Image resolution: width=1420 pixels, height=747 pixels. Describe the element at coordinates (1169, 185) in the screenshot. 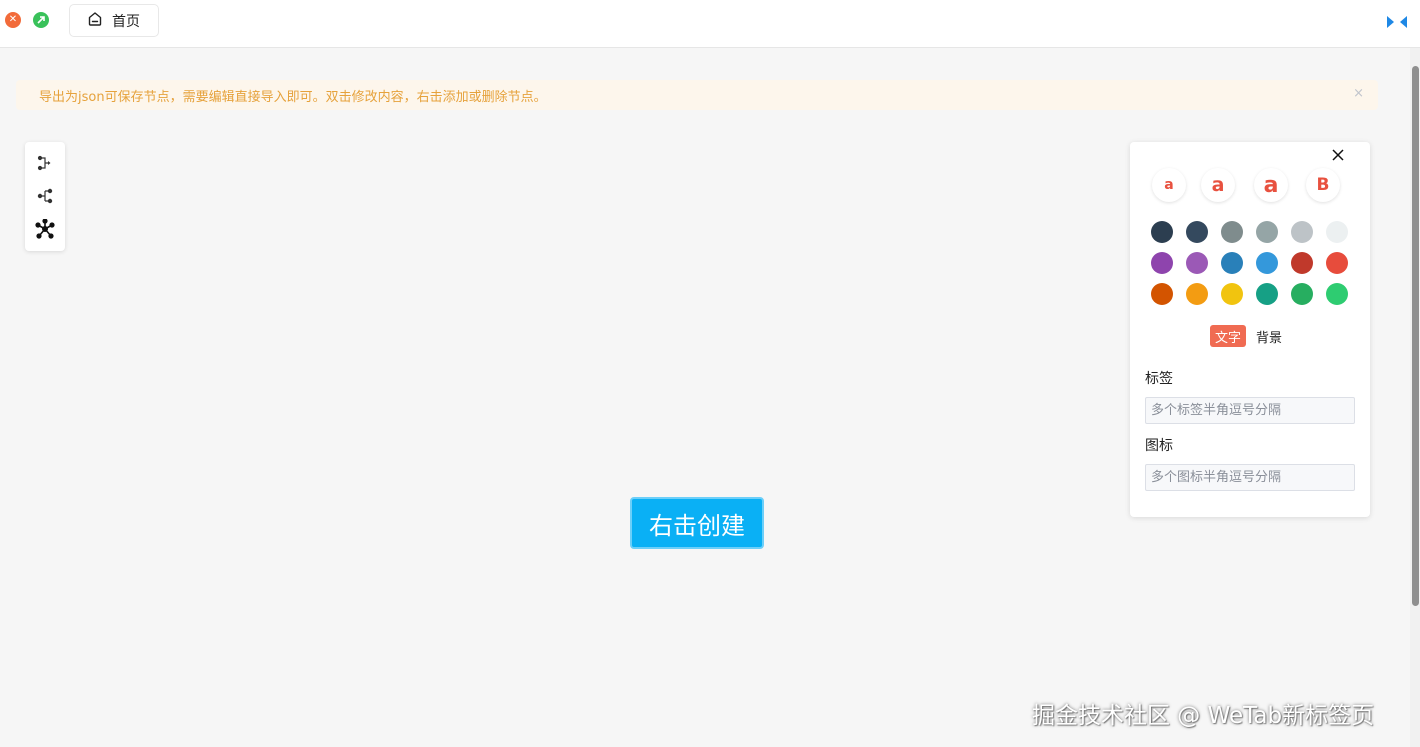

I see `font-size-small-button: a` at that location.